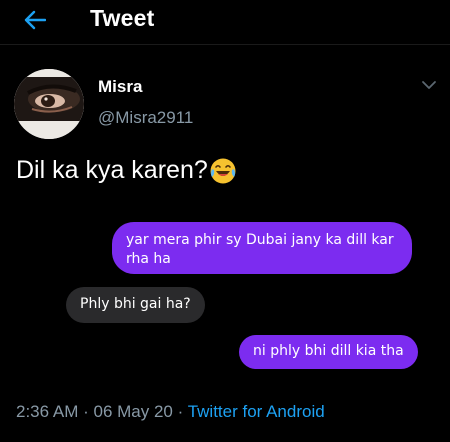 The width and height of the screenshot is (450, 442). I want to click on chevron-down-icon, so click(429, 85).